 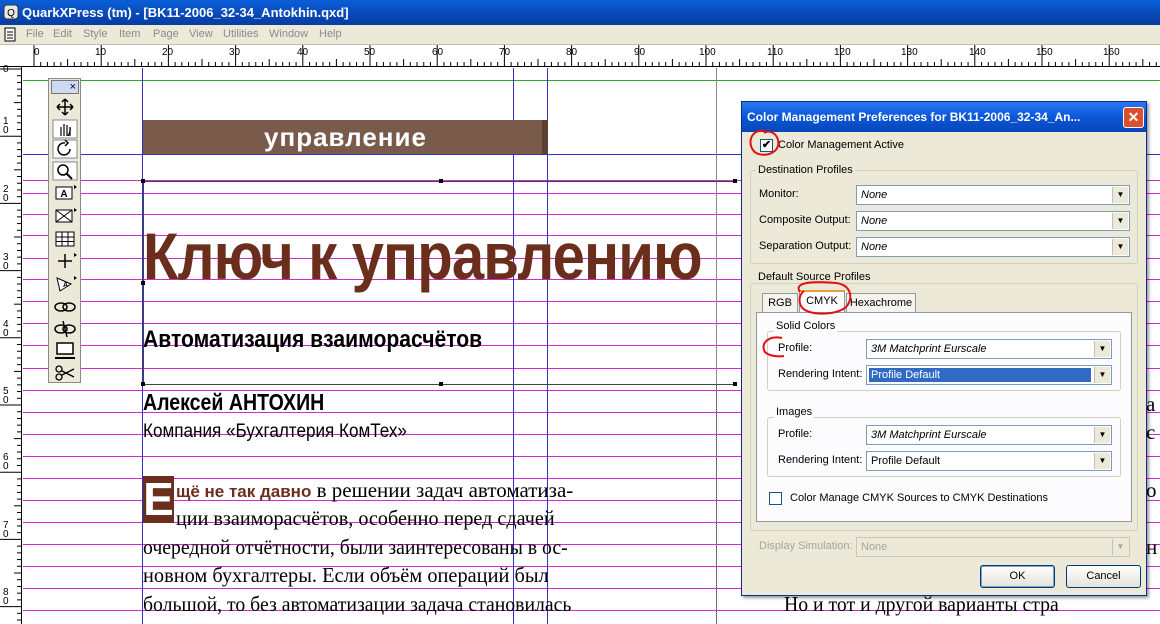 What do you see at coordinates (773, 347) in the screenshot?
I see `annotation-arc-profile` at bounding box center [773, 347].